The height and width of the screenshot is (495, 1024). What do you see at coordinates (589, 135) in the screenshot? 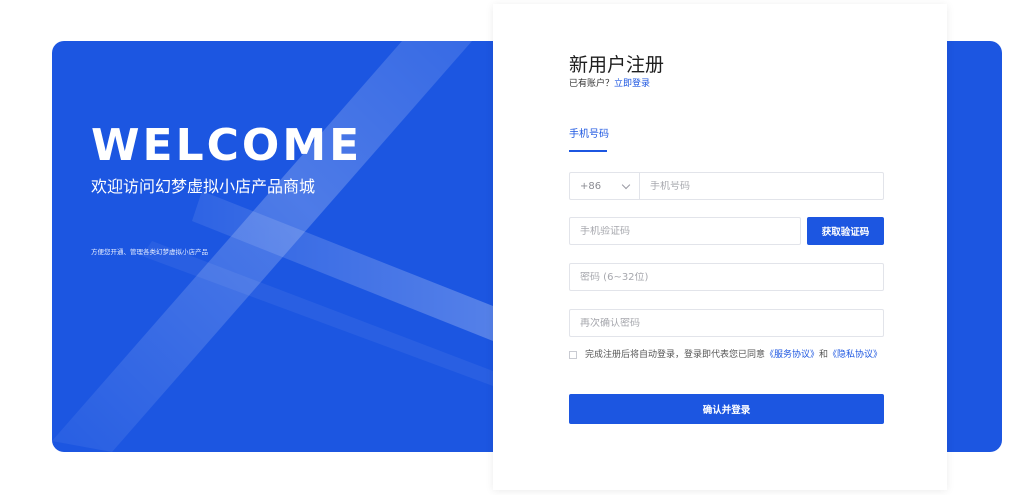
I see `tab-phone: 手机号码` at bounding box center [589, 135].